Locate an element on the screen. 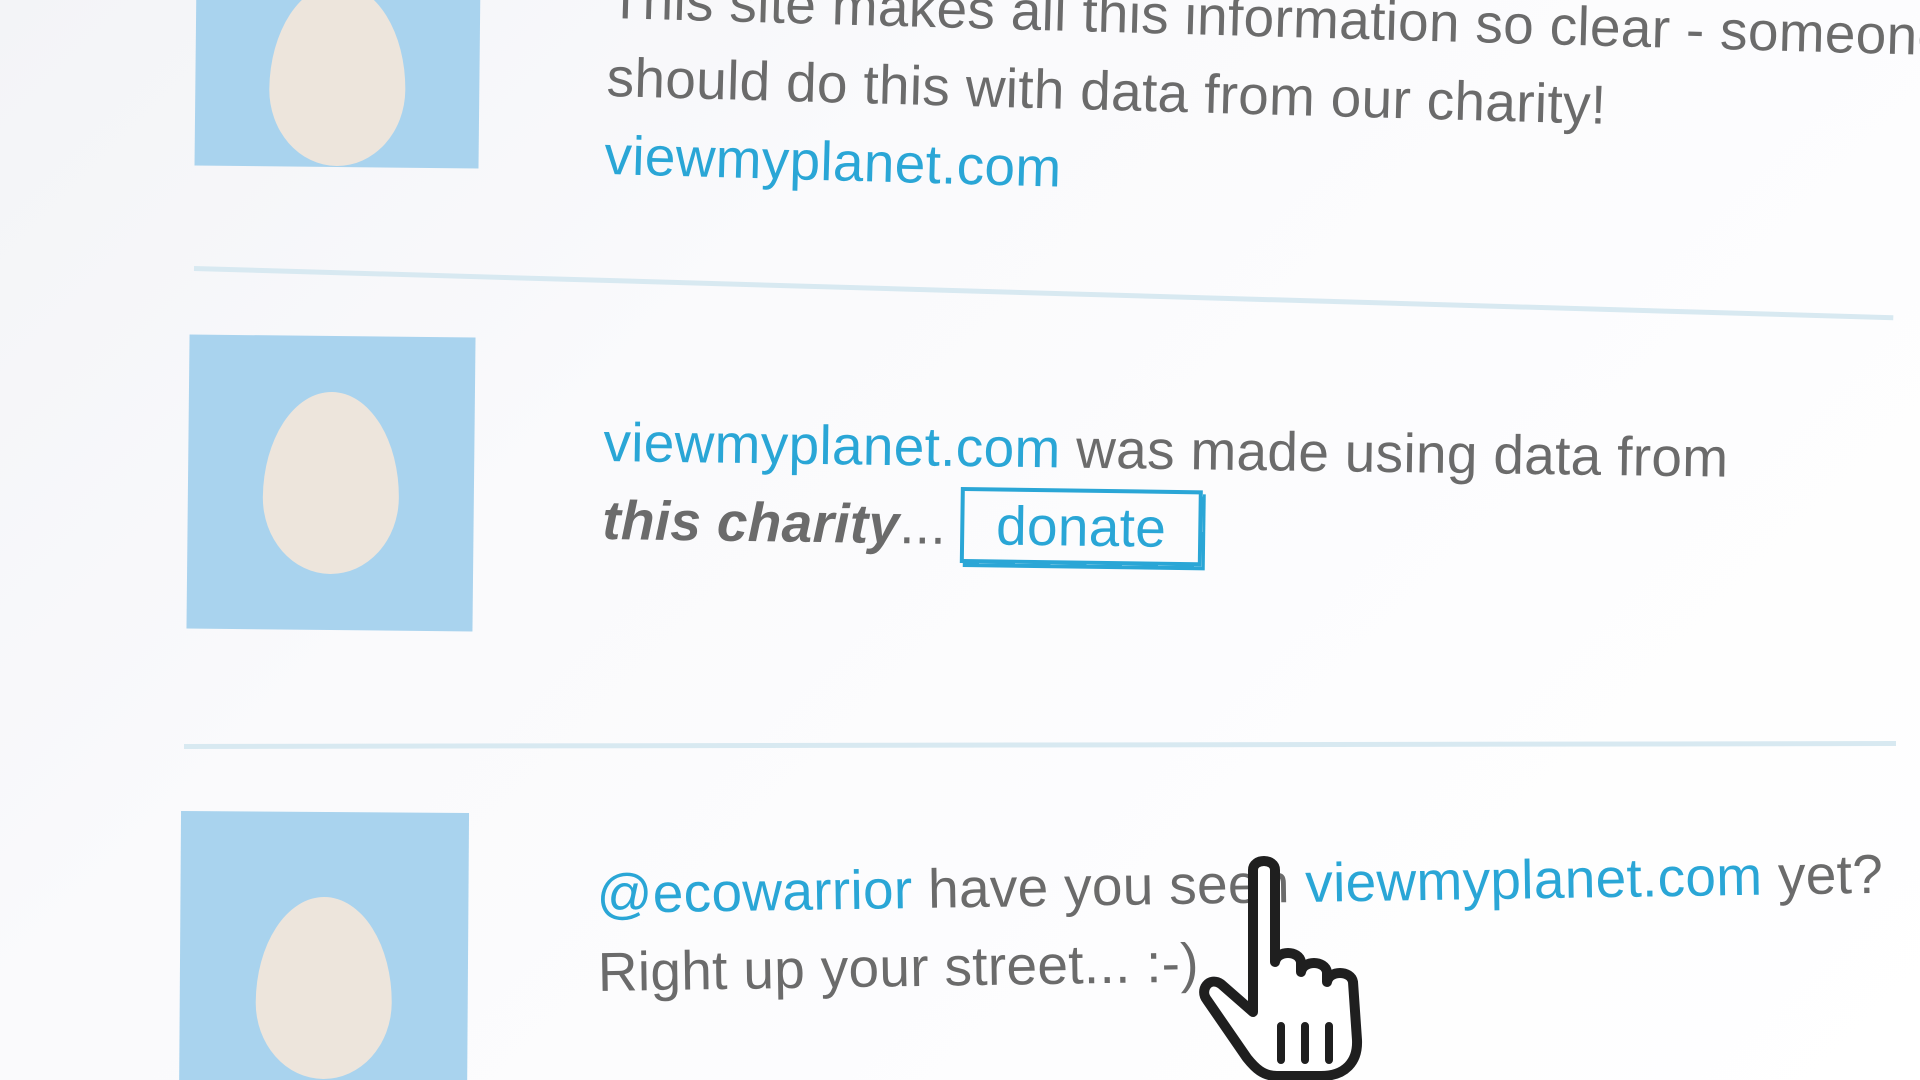  tweet-text-span: yet? is located at coordinates (1822, 874).